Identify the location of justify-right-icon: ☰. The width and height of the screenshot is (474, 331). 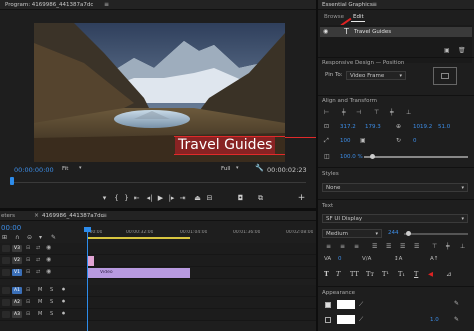
(402, 246).